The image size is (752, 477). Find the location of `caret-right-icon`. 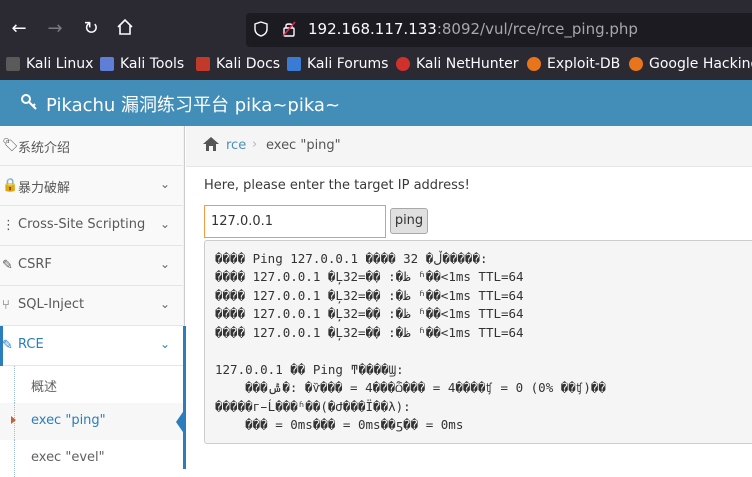

caret-right-icon is located at coordinates (13, 420).